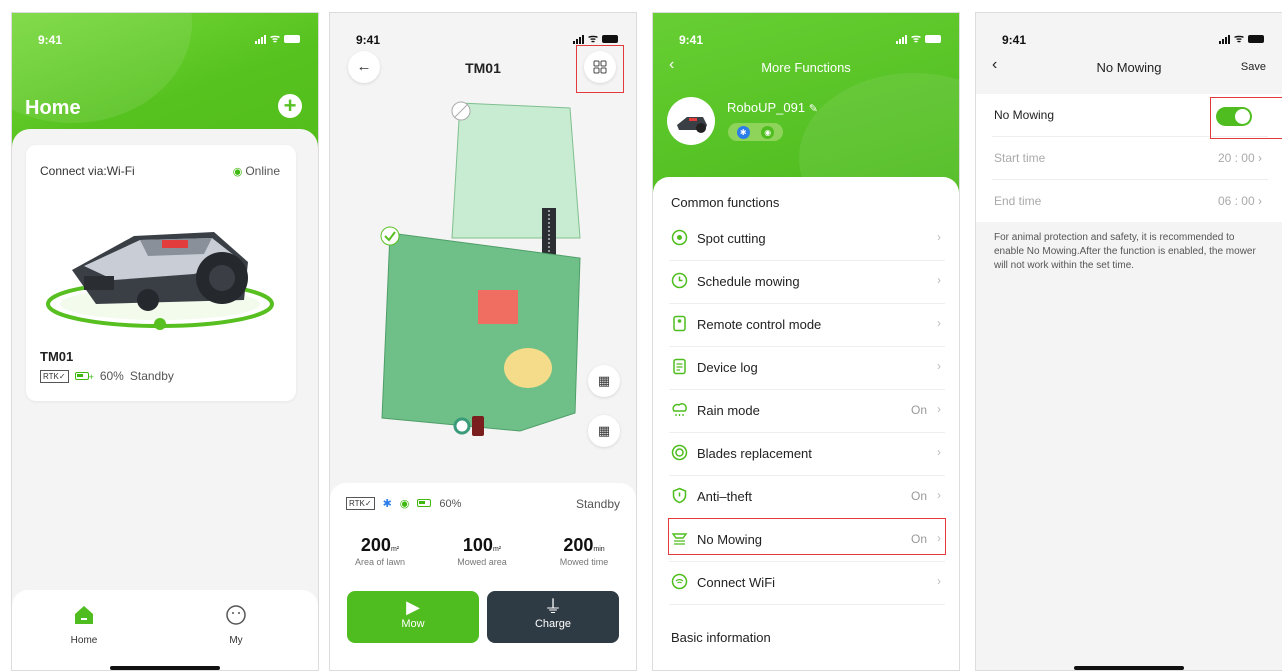 This screenshot has height=671, width=1282. I want to click on map-edit-button: ▦, so click(604, 381).